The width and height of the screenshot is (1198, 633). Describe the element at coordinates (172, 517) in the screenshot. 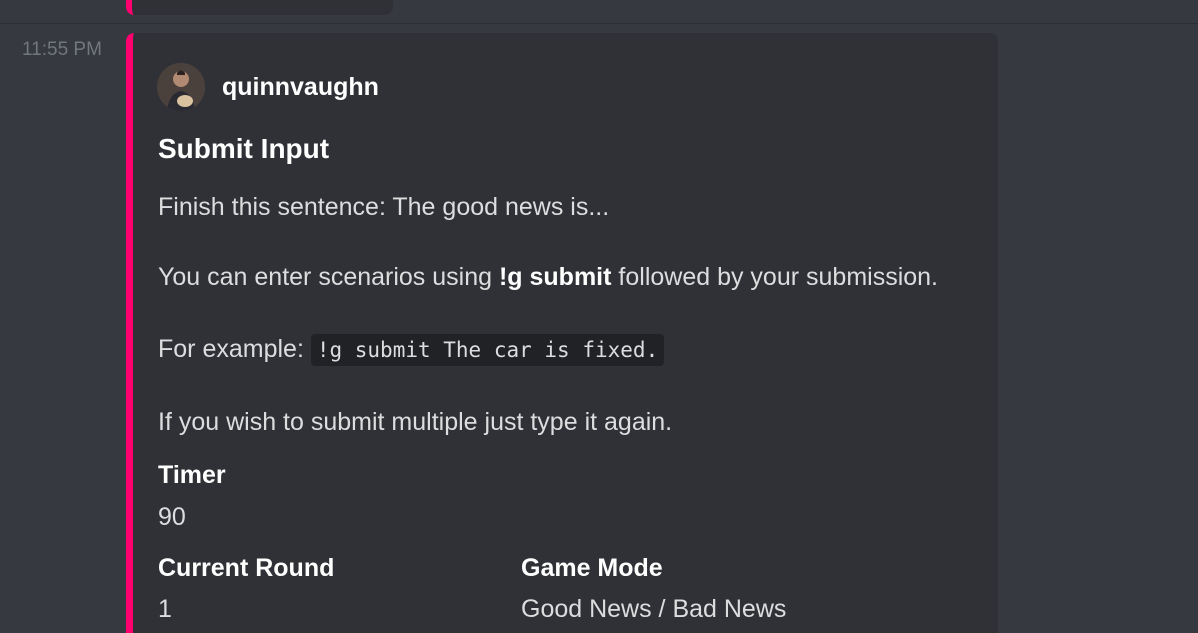

I see `field-value-timer: 90` at that location.